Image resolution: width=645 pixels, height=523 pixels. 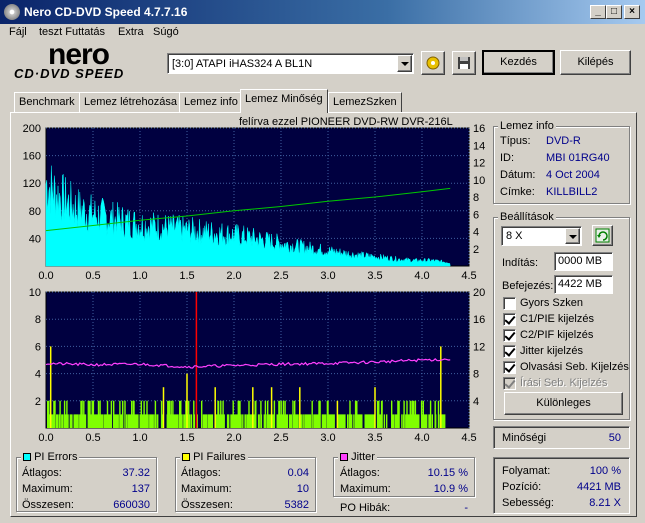 What do you see at coordinates (509, 335) in the screenshot?
I see `show-pif-checkbox` at bounding box center [509, 335].